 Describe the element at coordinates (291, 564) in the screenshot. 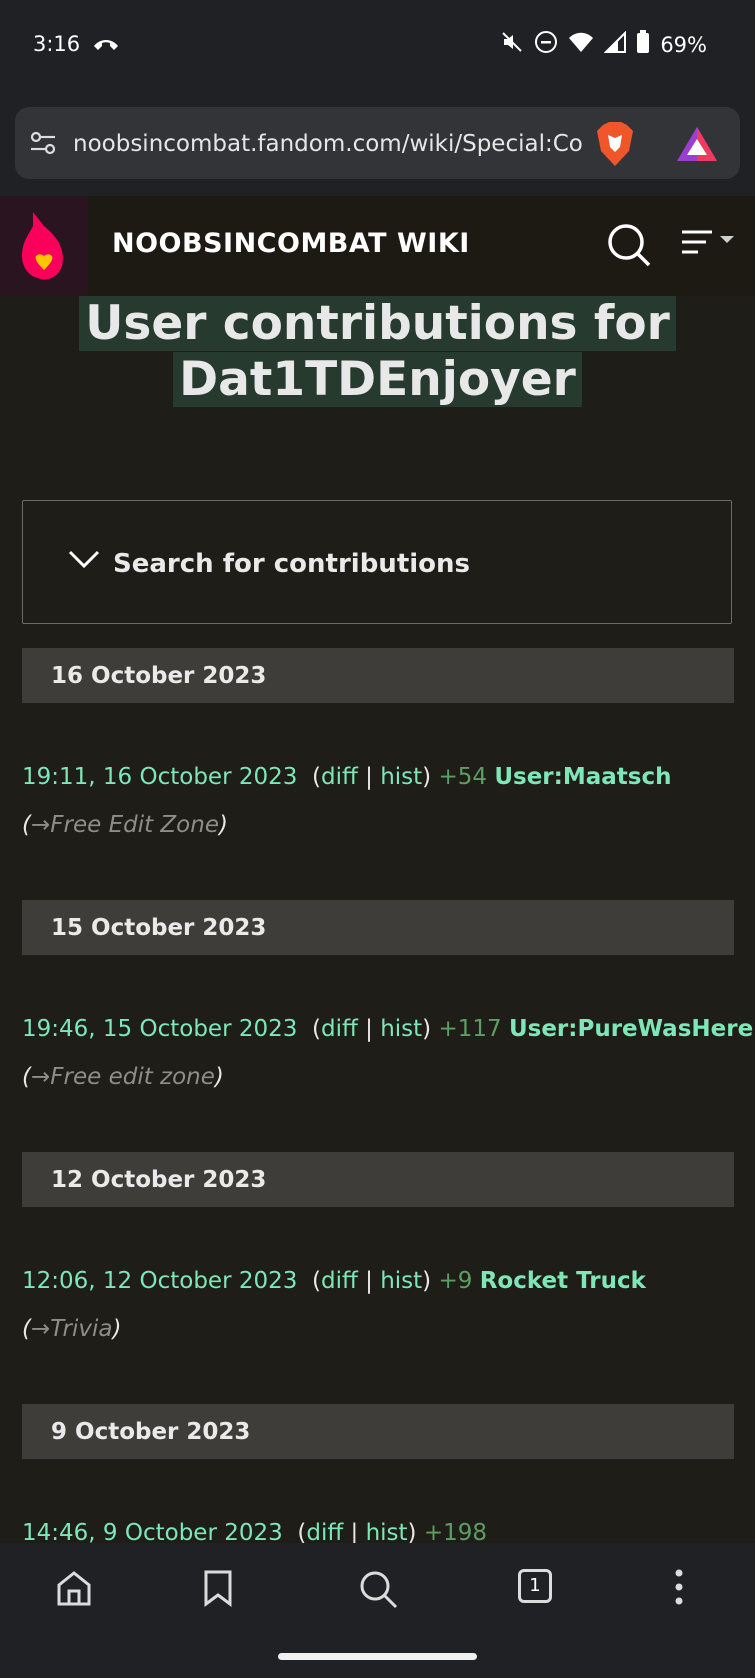

I see `search-contributions-label: Search for contributions` at that location.